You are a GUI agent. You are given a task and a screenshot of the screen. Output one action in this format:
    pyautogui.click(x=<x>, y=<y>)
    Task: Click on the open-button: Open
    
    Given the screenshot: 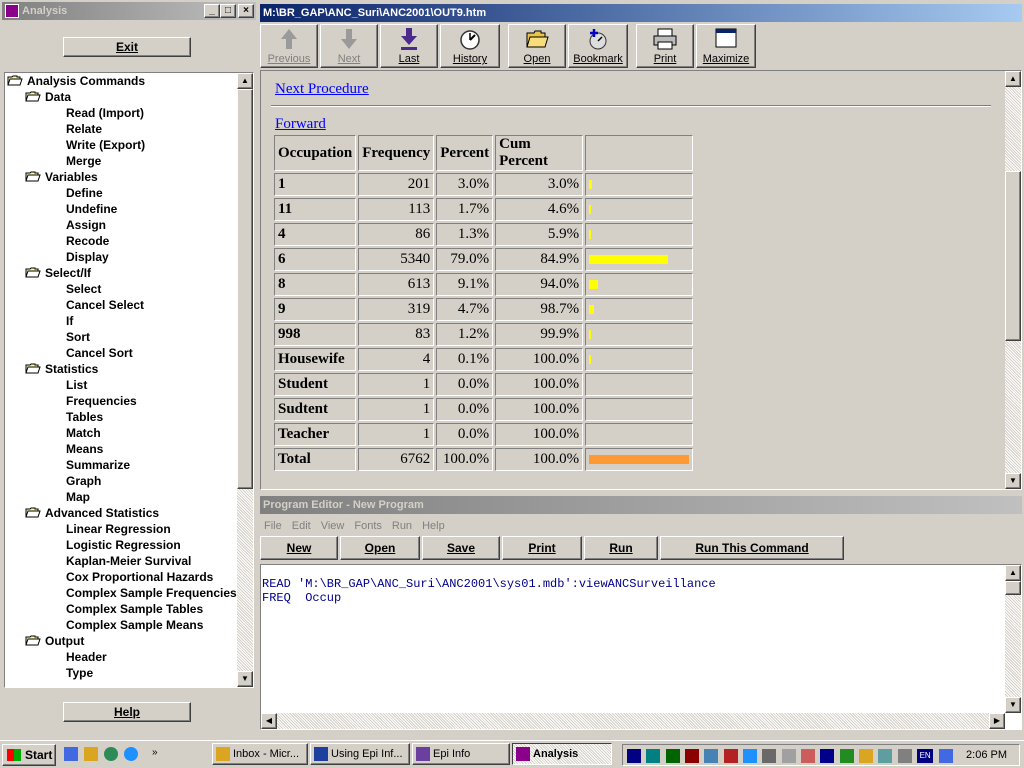 What is the action you would take?
    pyautogui.click(x=537, y=46)
    